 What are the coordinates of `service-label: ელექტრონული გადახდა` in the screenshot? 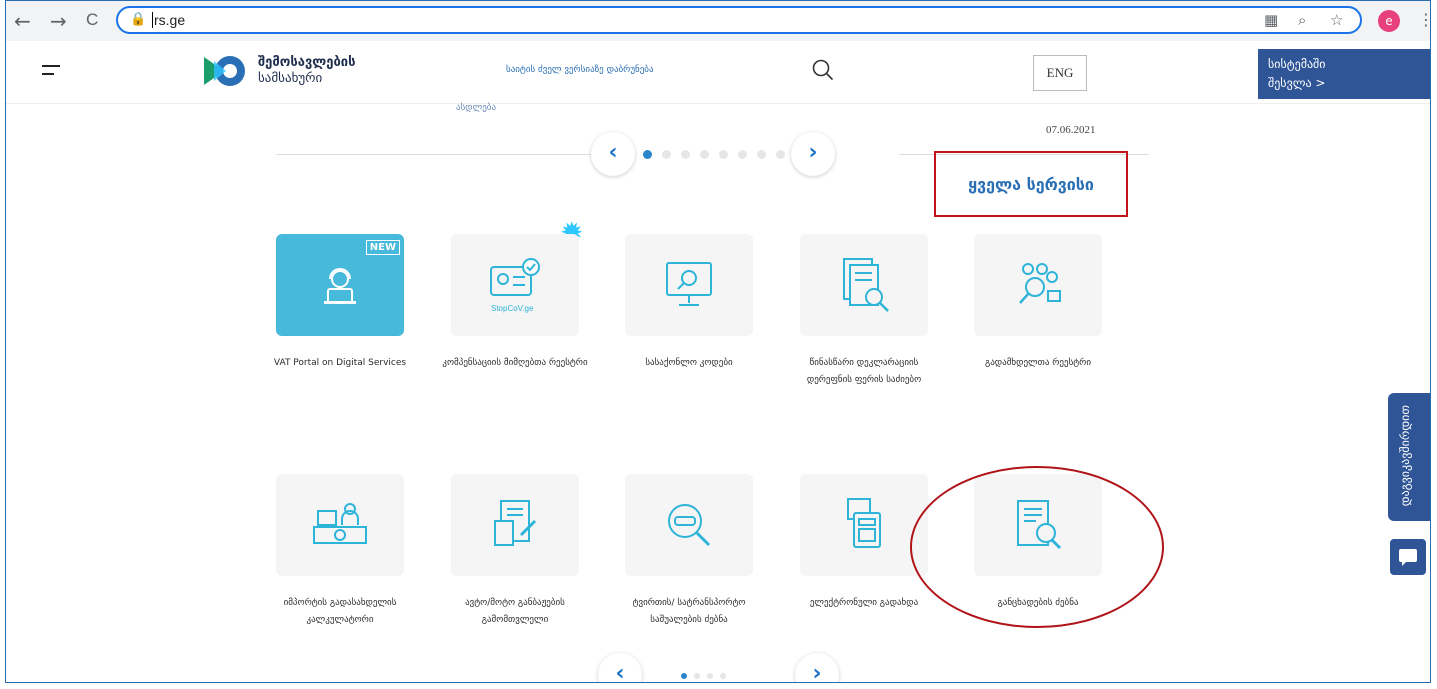 It's located at (864, 603).